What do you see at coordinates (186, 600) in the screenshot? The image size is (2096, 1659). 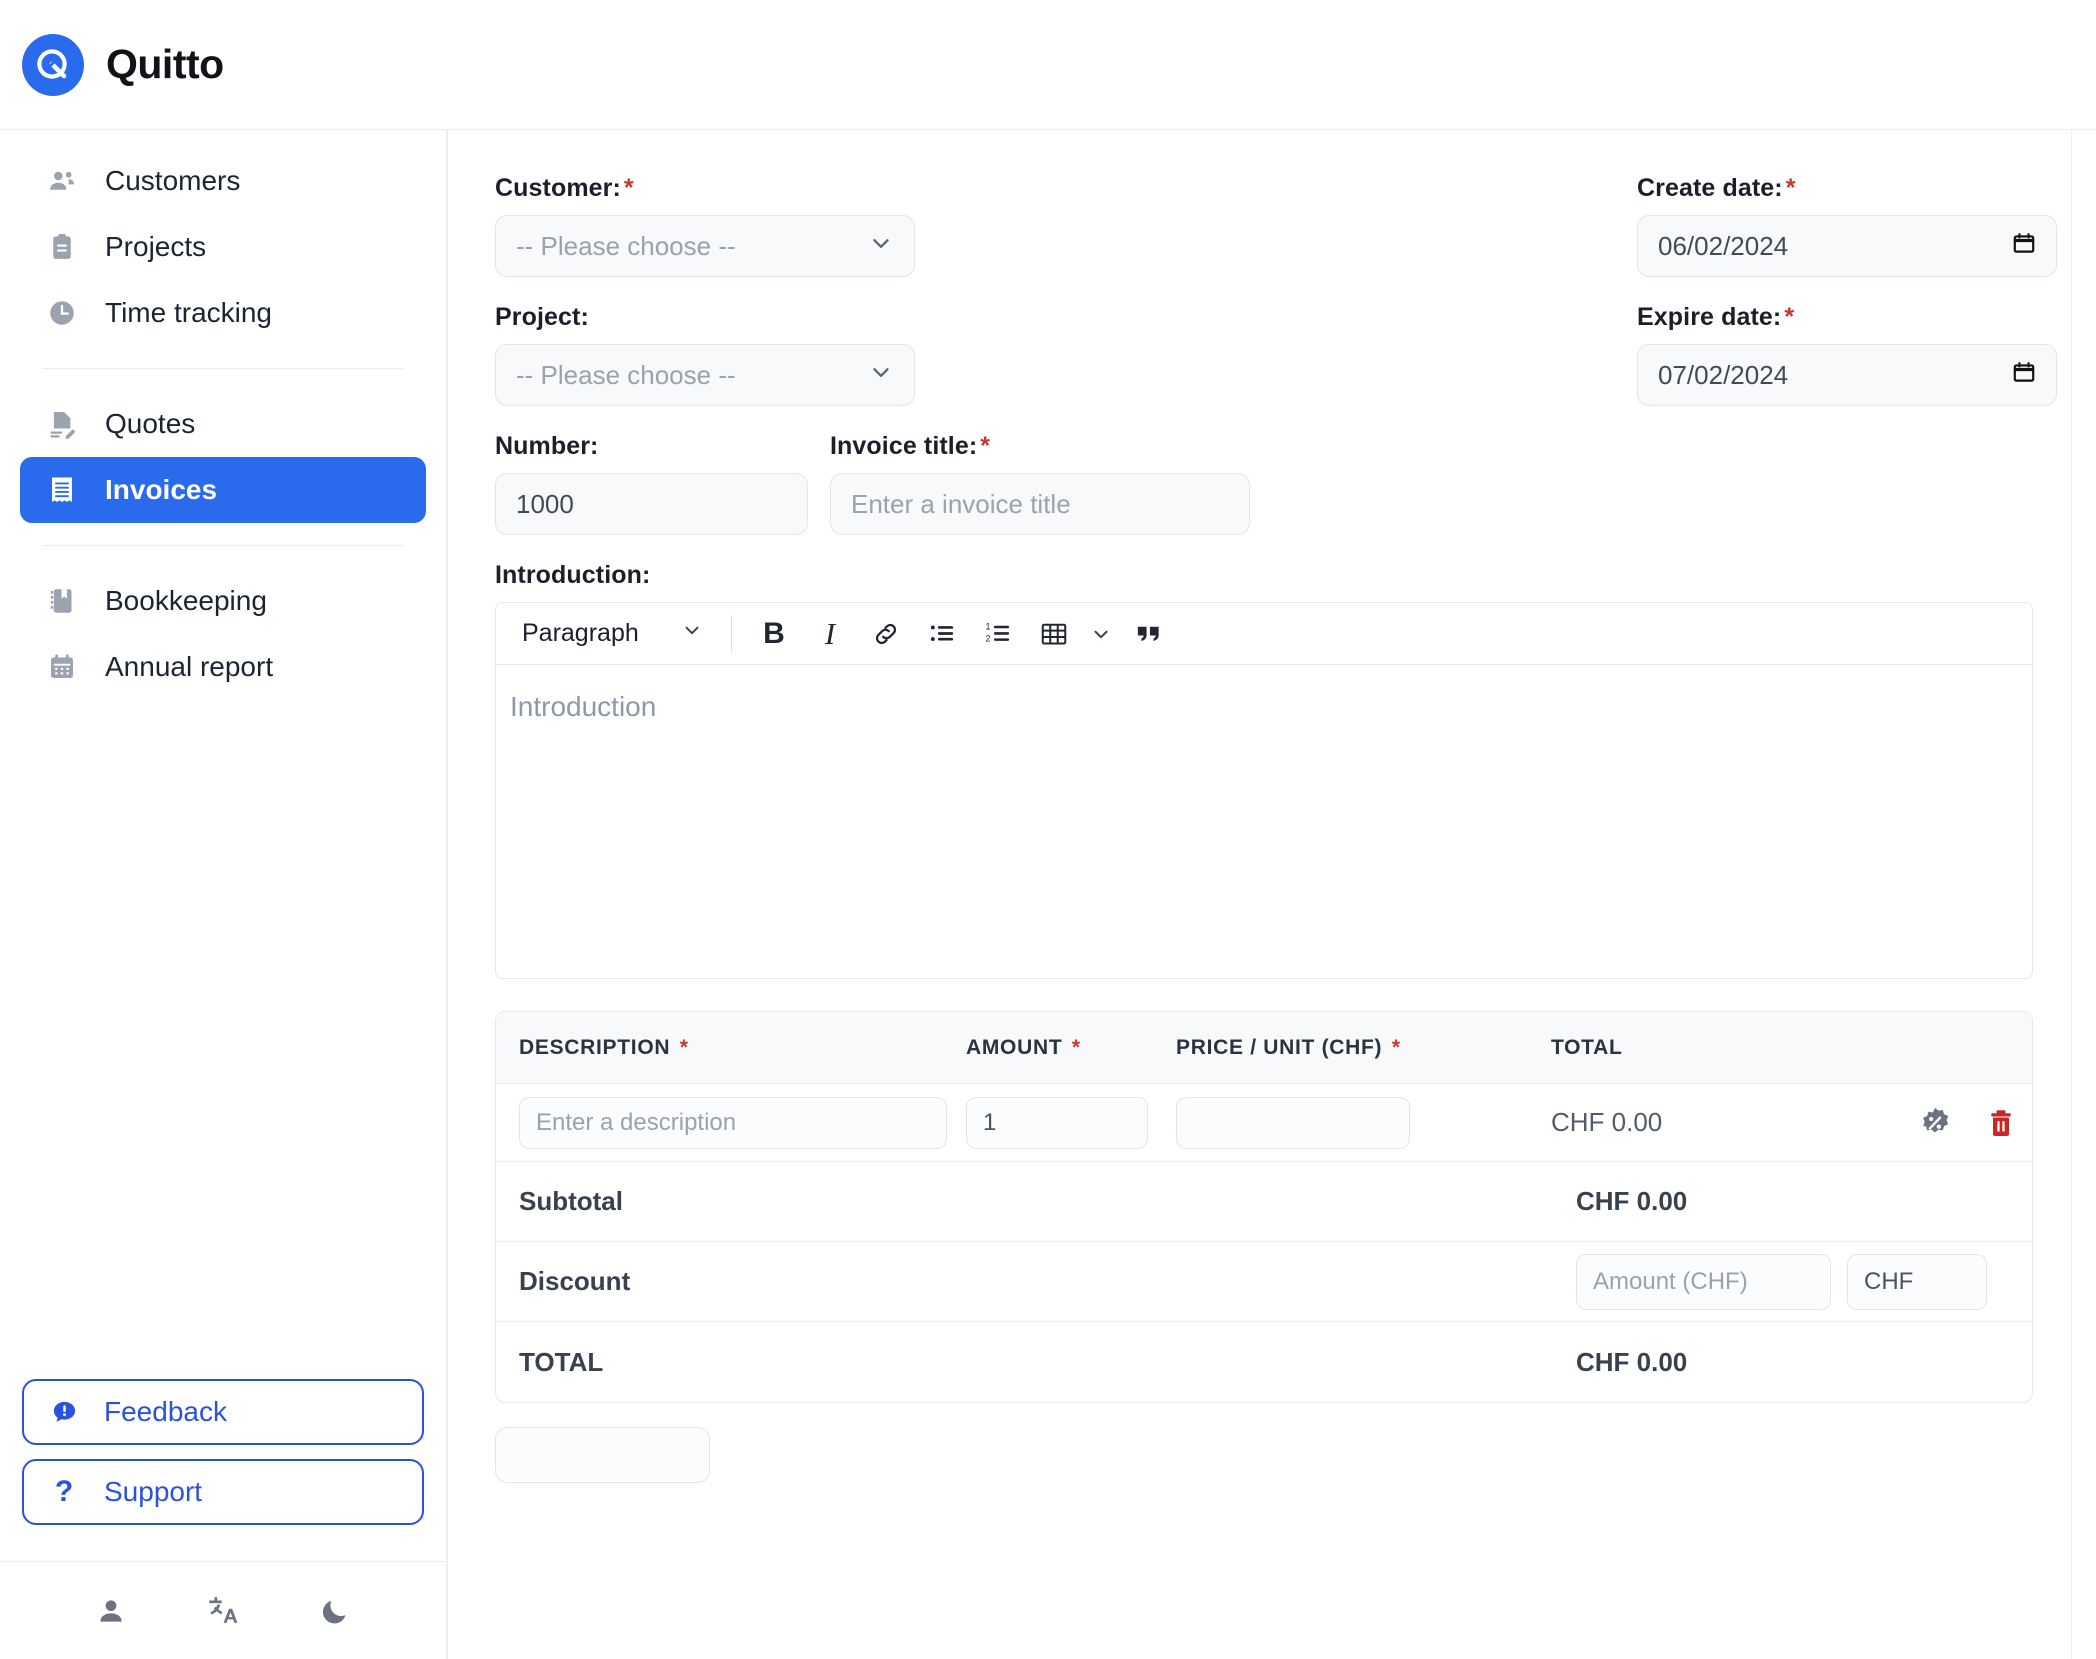 I see `sidebar-item-label: Bookkeeping` at bounding box center [186, 600].